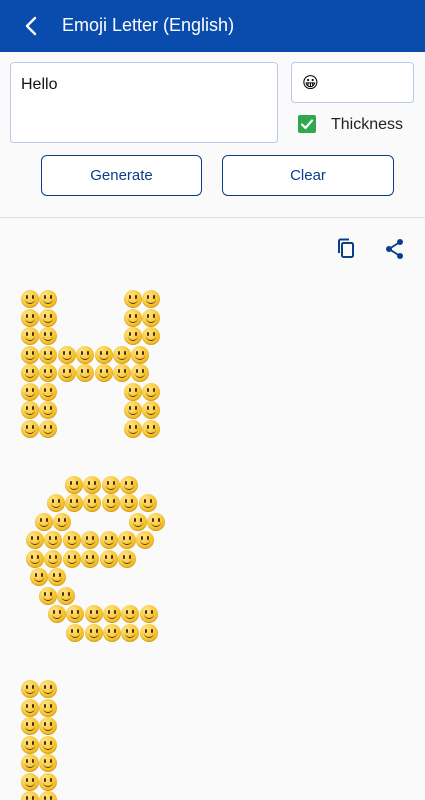 The width and height of the screenshot is (425, 800). I want to click on share-icon, so click(395, 249).